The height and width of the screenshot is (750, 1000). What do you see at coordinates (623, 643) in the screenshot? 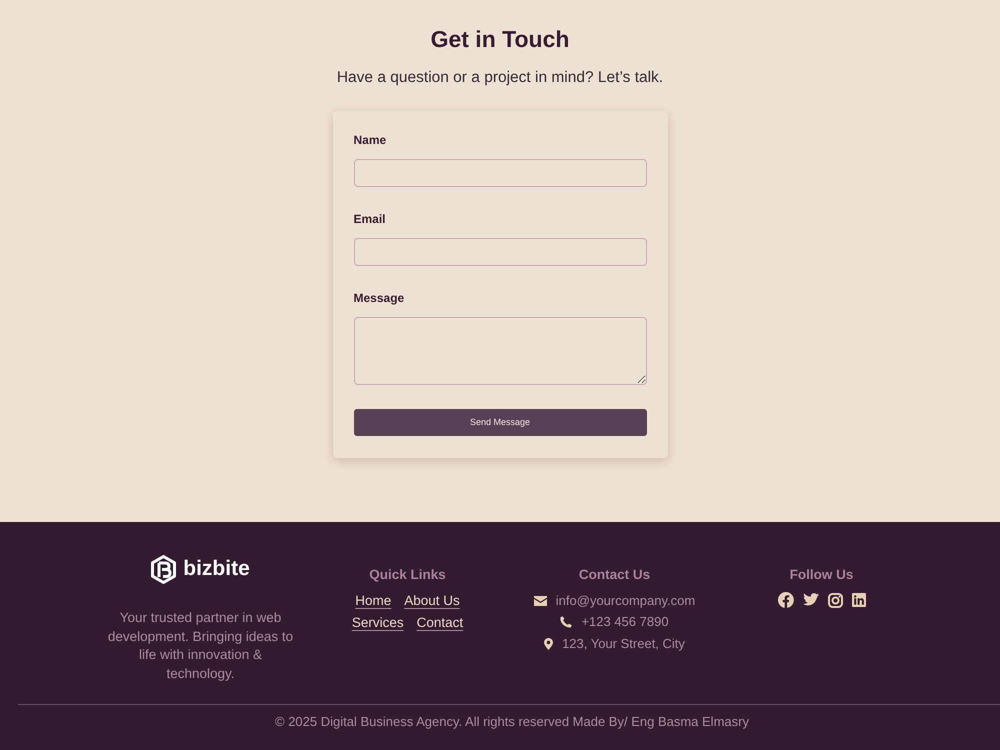
I see `contact-info-text: 123, Your Street, City` at bounding box center [623, 643].